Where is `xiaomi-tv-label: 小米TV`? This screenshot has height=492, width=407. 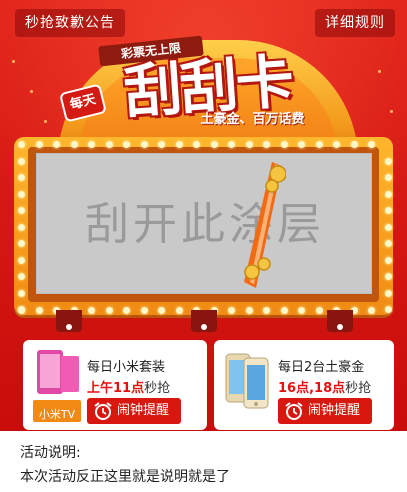
xiaomi-tv-label: 小米TV is located at coordinates (57, 414).